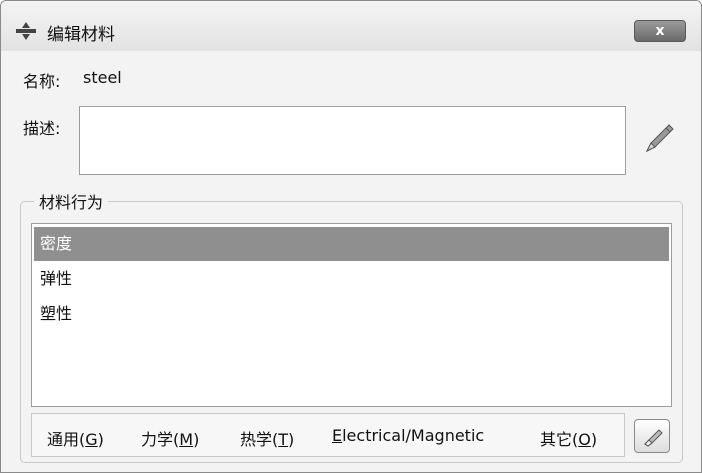 Image resolution: width=702 pixels, height=473 pixels. I want to click on name-value: steel, so click(102, 77).